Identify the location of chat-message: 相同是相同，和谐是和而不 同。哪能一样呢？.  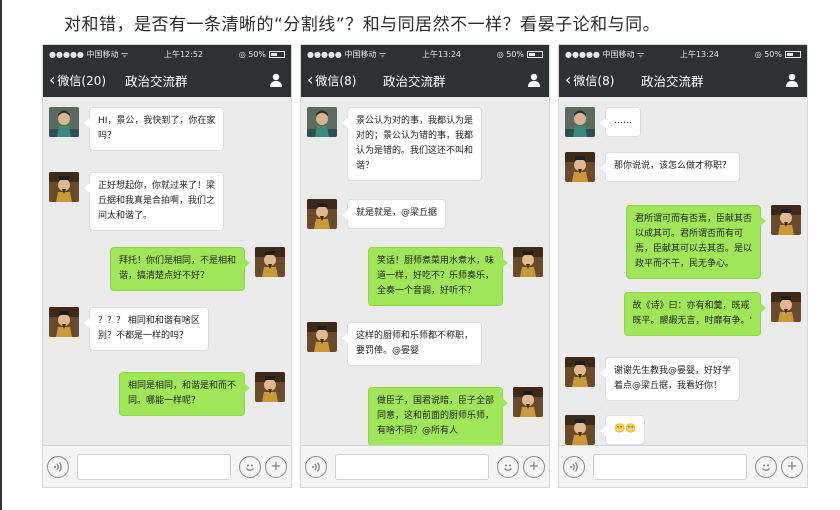
(201, 394).